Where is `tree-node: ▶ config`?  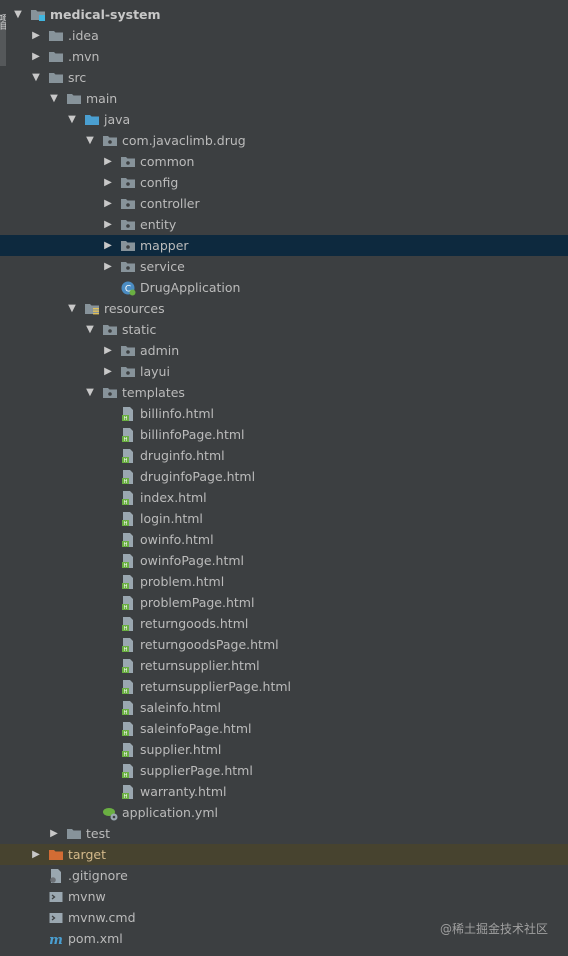
tree-node: ▶ config is located at coordinates (284, 182).